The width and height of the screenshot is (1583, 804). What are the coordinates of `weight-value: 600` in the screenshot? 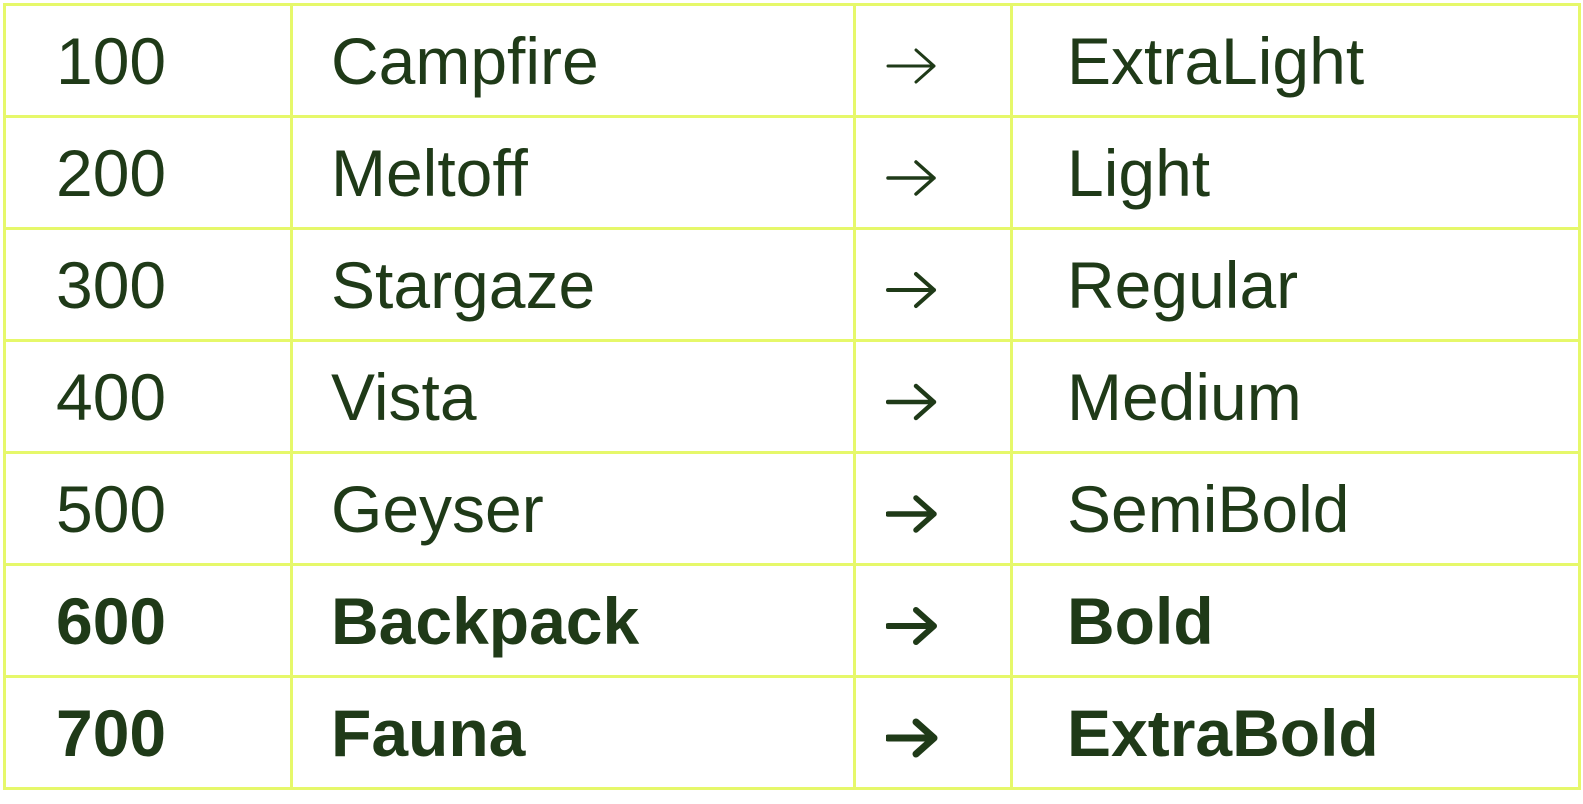 It's located at (148, 620).